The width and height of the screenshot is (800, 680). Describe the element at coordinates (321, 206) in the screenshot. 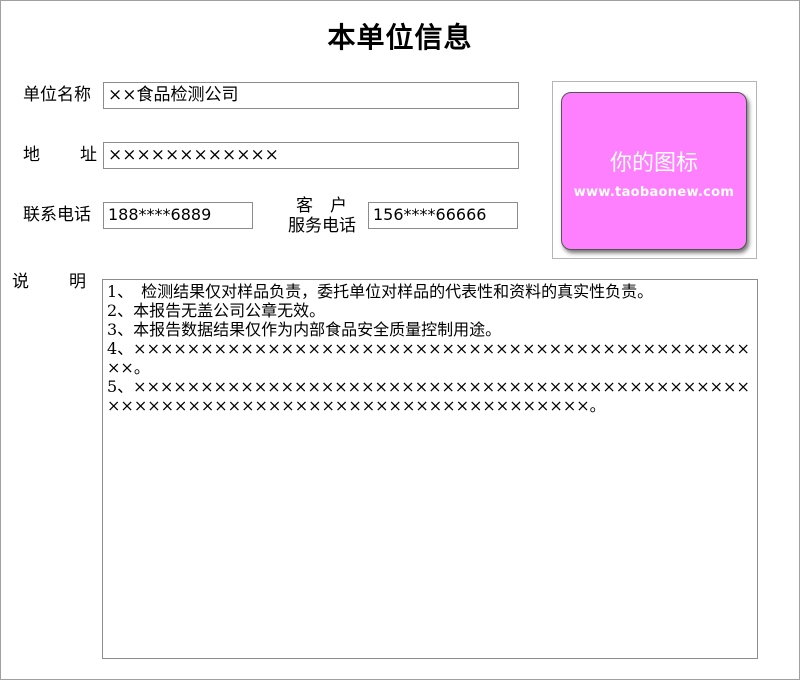

I see `service-label-line1: 客 户` at that location.